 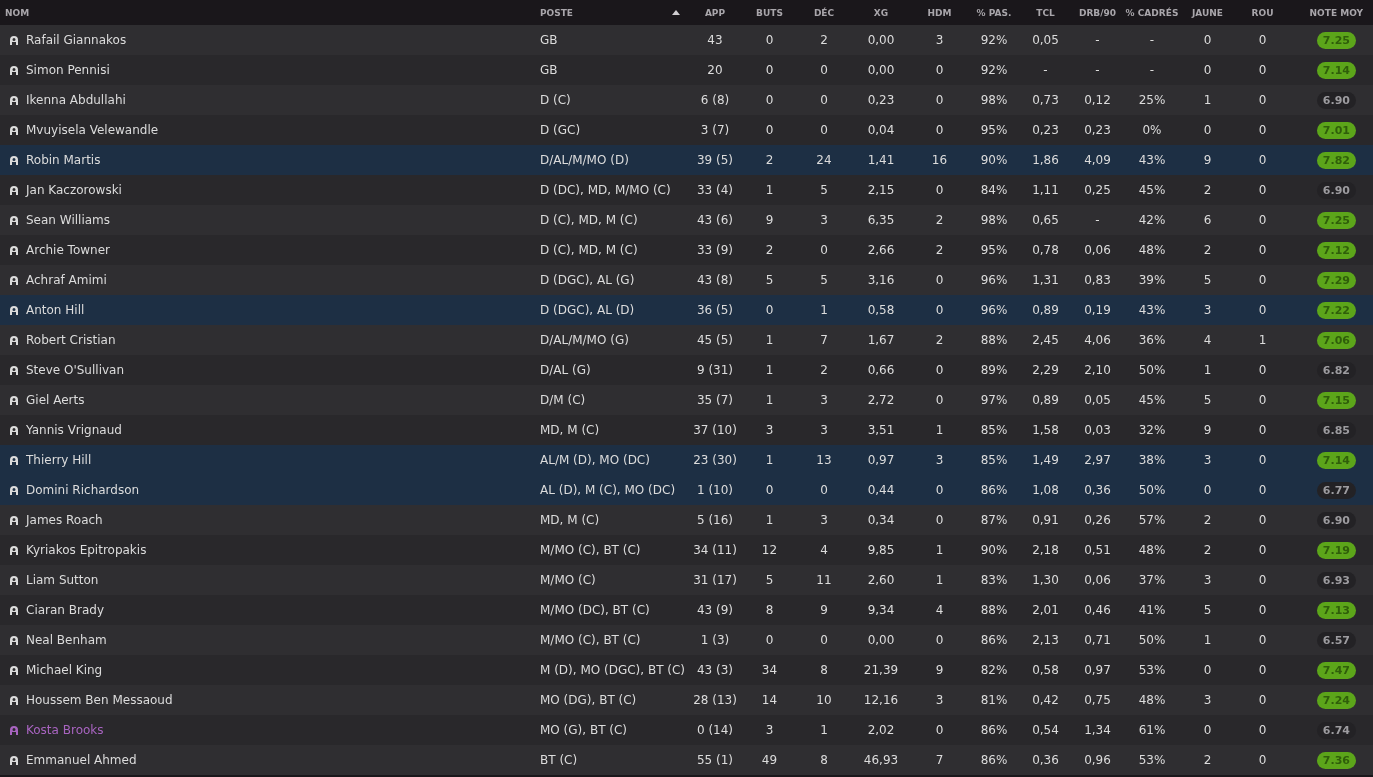 What do you see at coordinates (994, 580) in the screenshot?
I see `table-cell-text: 83%` at bounding box center [994, 580].